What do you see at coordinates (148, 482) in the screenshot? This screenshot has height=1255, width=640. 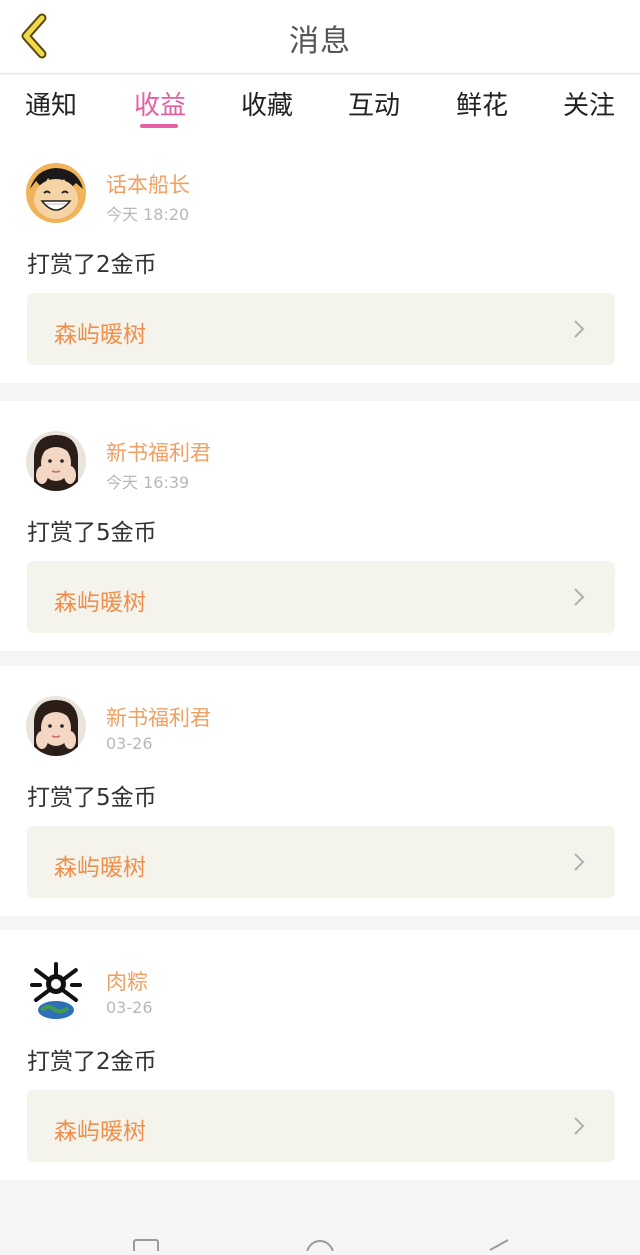 I see `timestamp: 今天 16:39` at bounding box center [148, 482].